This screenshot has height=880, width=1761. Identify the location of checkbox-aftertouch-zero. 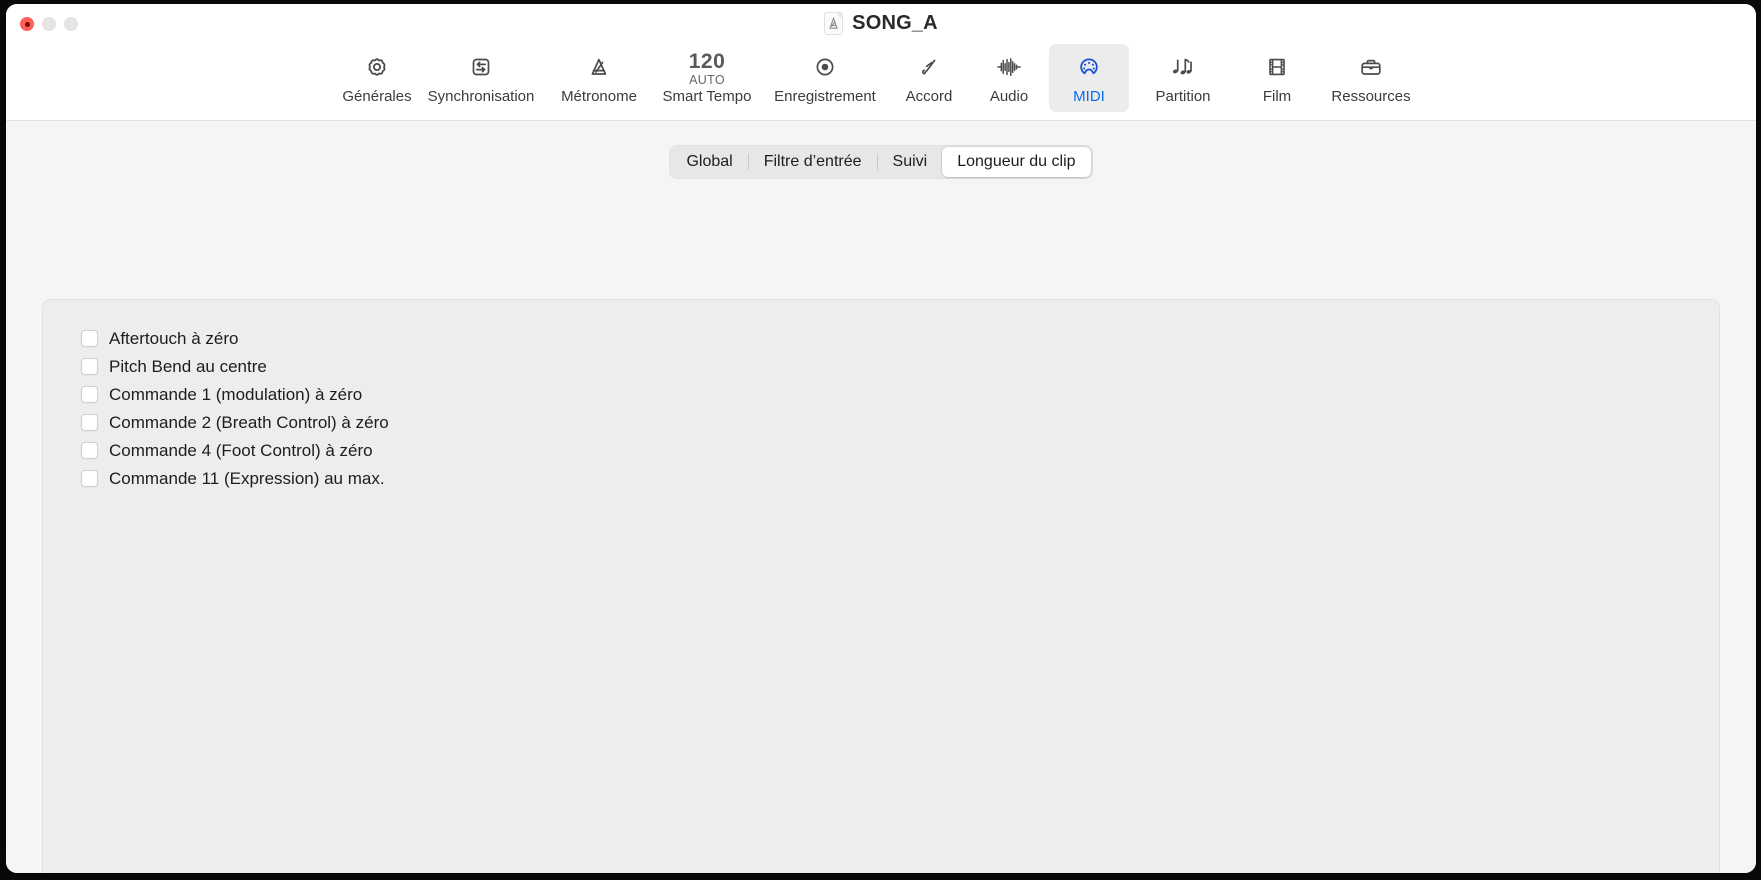
(89, 338).